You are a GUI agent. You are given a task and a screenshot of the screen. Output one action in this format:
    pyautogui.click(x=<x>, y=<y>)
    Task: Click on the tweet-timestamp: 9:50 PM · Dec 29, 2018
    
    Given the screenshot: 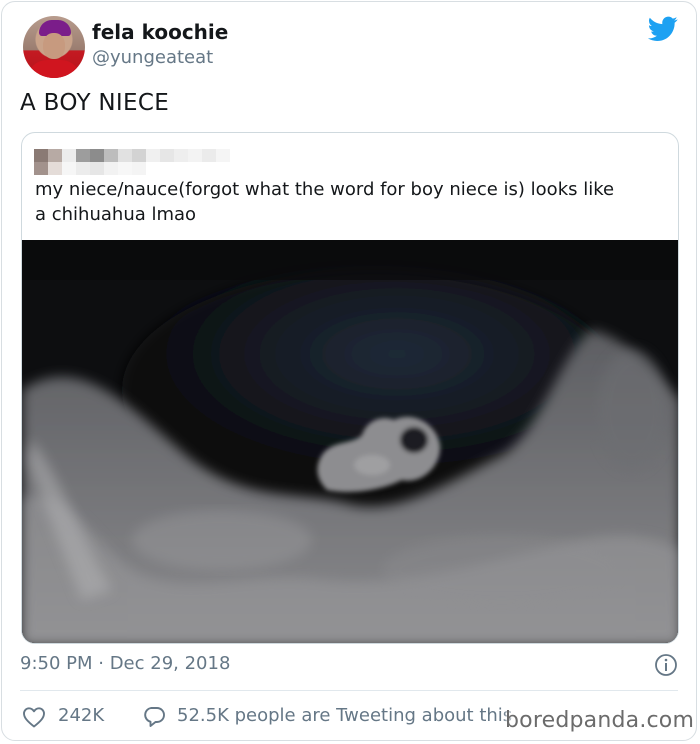 What is the action you would take?
    pyautogui.click(x=125, y=663)
    